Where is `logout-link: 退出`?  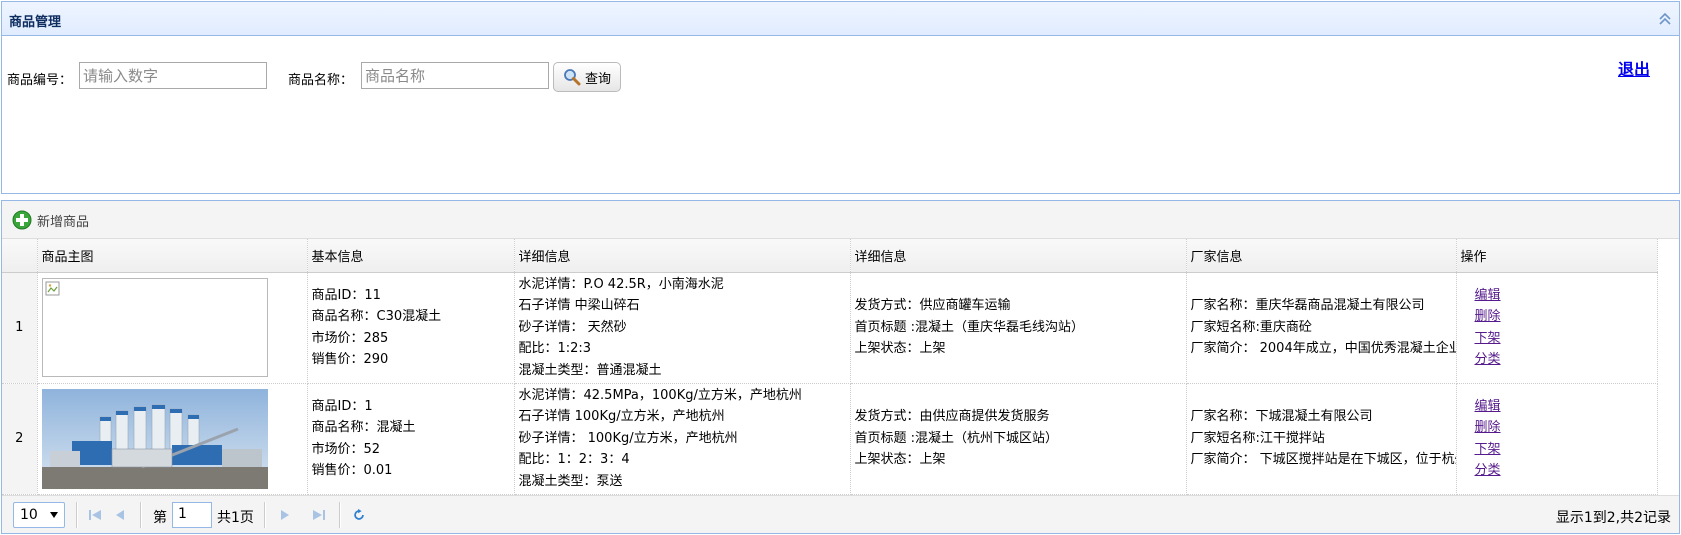 logout-link: 退出 is located at coordinates (1634, 68).